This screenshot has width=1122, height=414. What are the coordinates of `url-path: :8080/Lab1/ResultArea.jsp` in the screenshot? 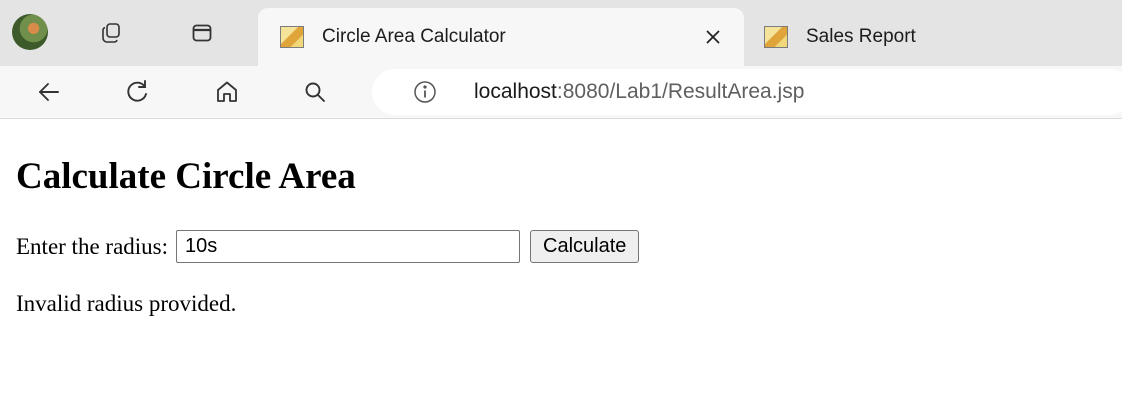 It's located at (680, 91).